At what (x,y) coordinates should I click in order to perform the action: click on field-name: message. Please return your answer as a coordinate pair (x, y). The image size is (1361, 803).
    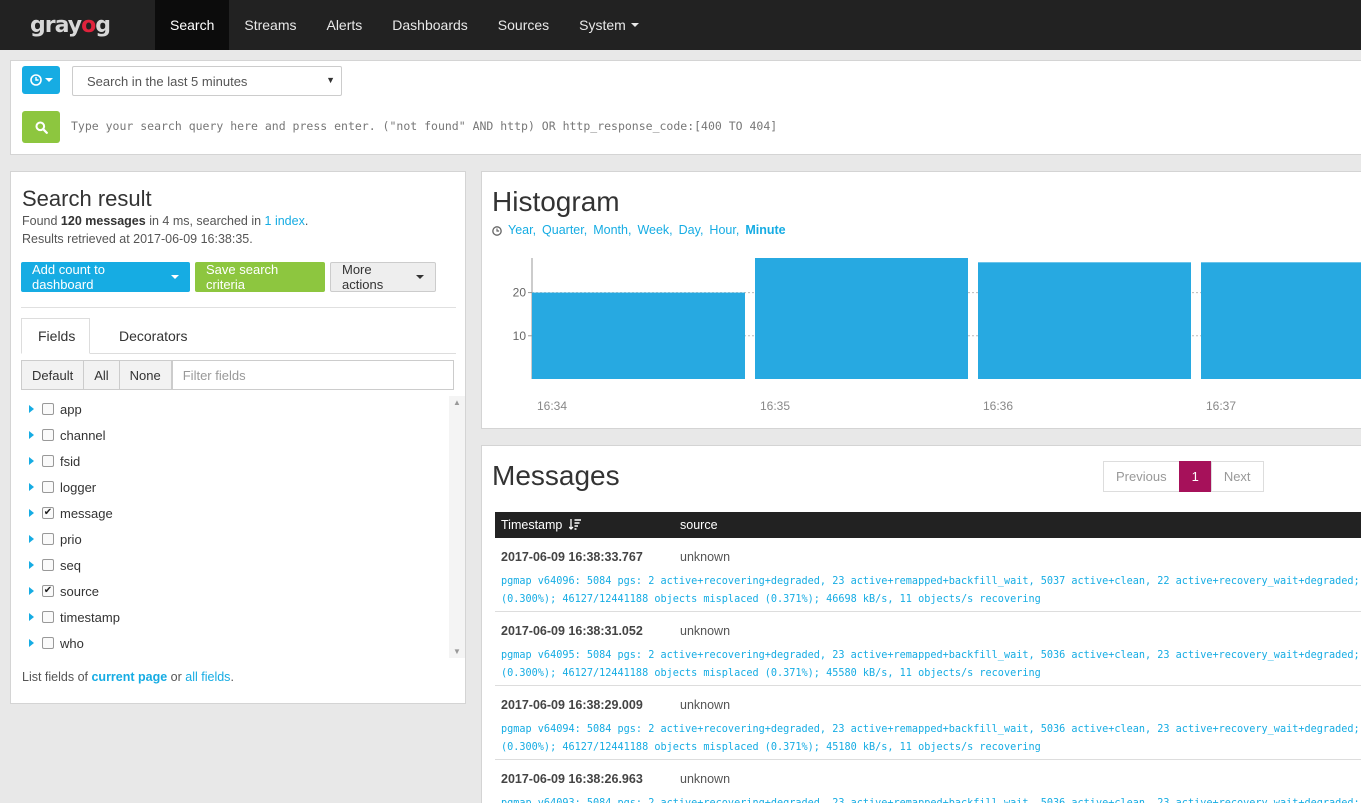
    Looking at the image, I should click on (86, 513).